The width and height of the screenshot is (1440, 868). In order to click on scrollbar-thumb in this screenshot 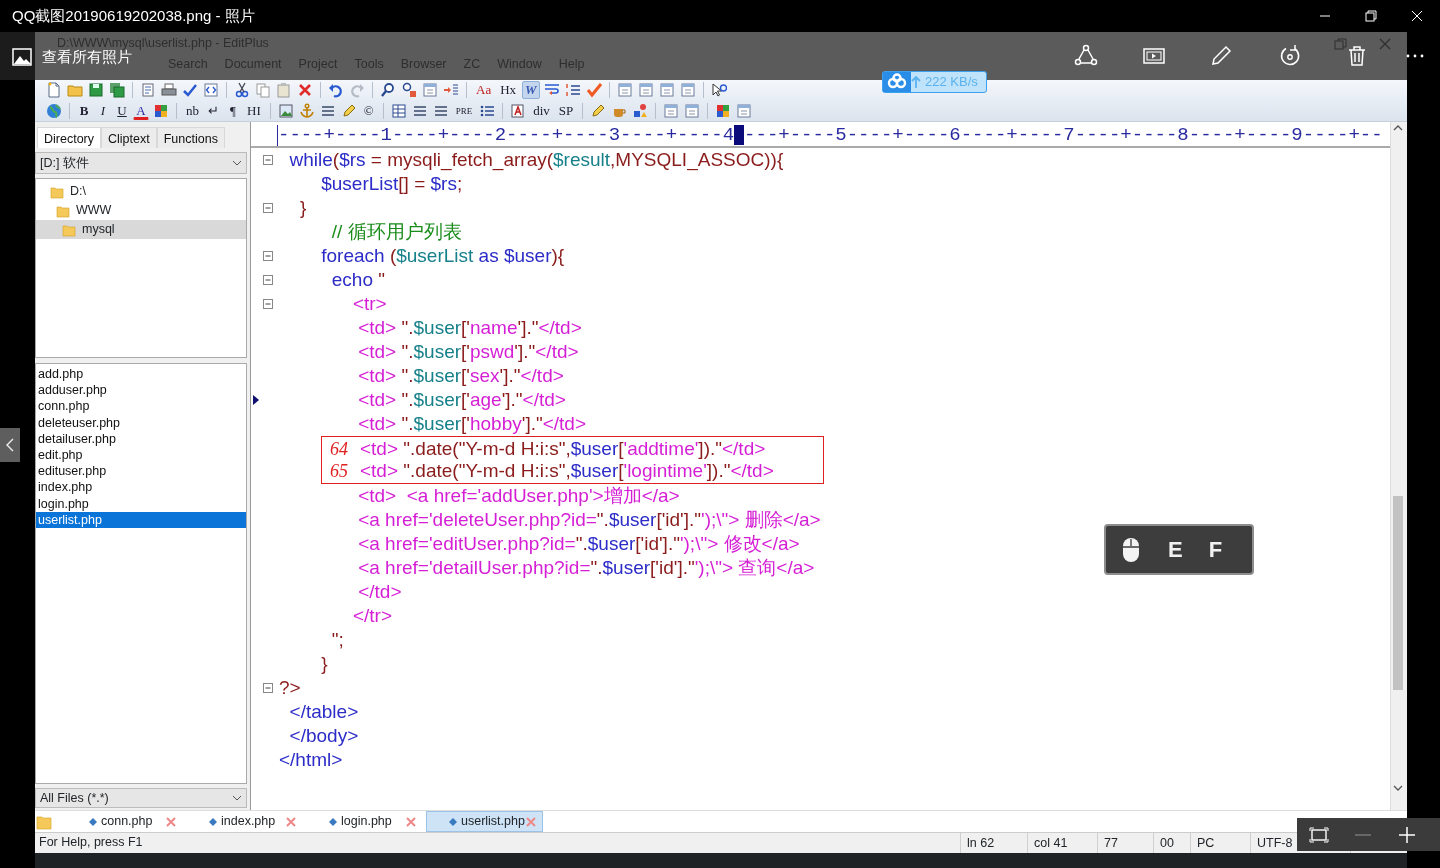, I will do `click(1398, 593)`.